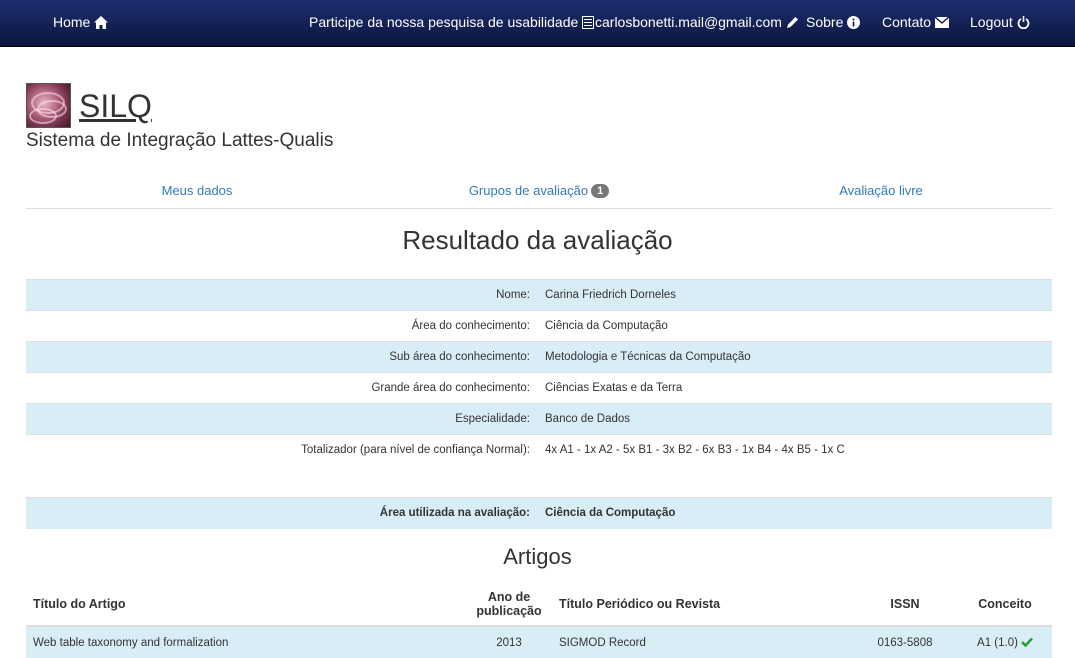  What do you see at coordinates (282, 419) in the screenshot?
I see `info-label: Especialidade:` at bounding box center [282, 419].